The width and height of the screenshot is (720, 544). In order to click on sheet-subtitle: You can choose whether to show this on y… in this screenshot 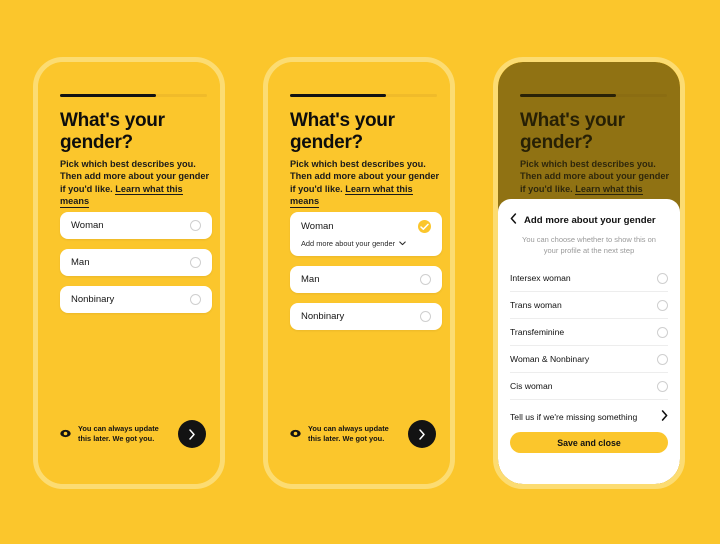, I will do `click(589, 245)`.